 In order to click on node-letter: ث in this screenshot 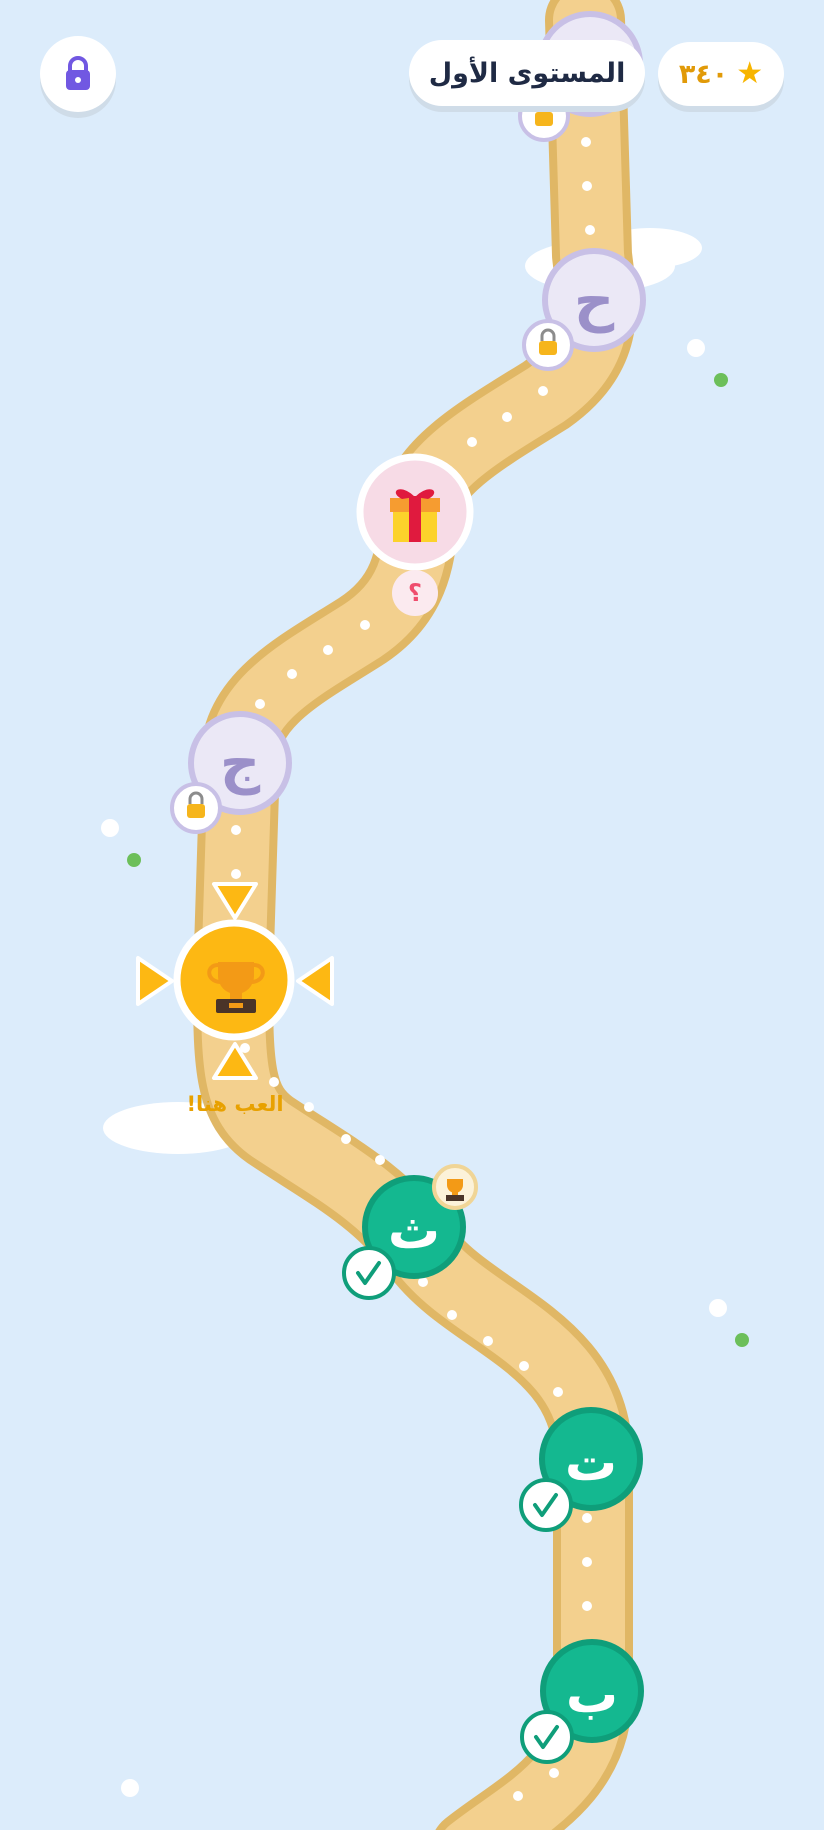, I will do `click(414, 1231)`.